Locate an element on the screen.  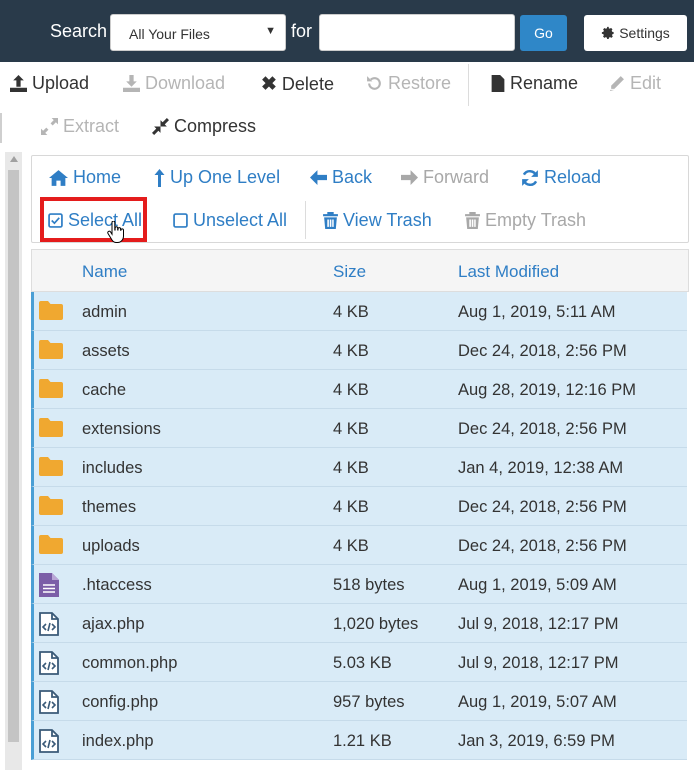
unselect-all-label: Unselect All is located at coordinates (240, 220).